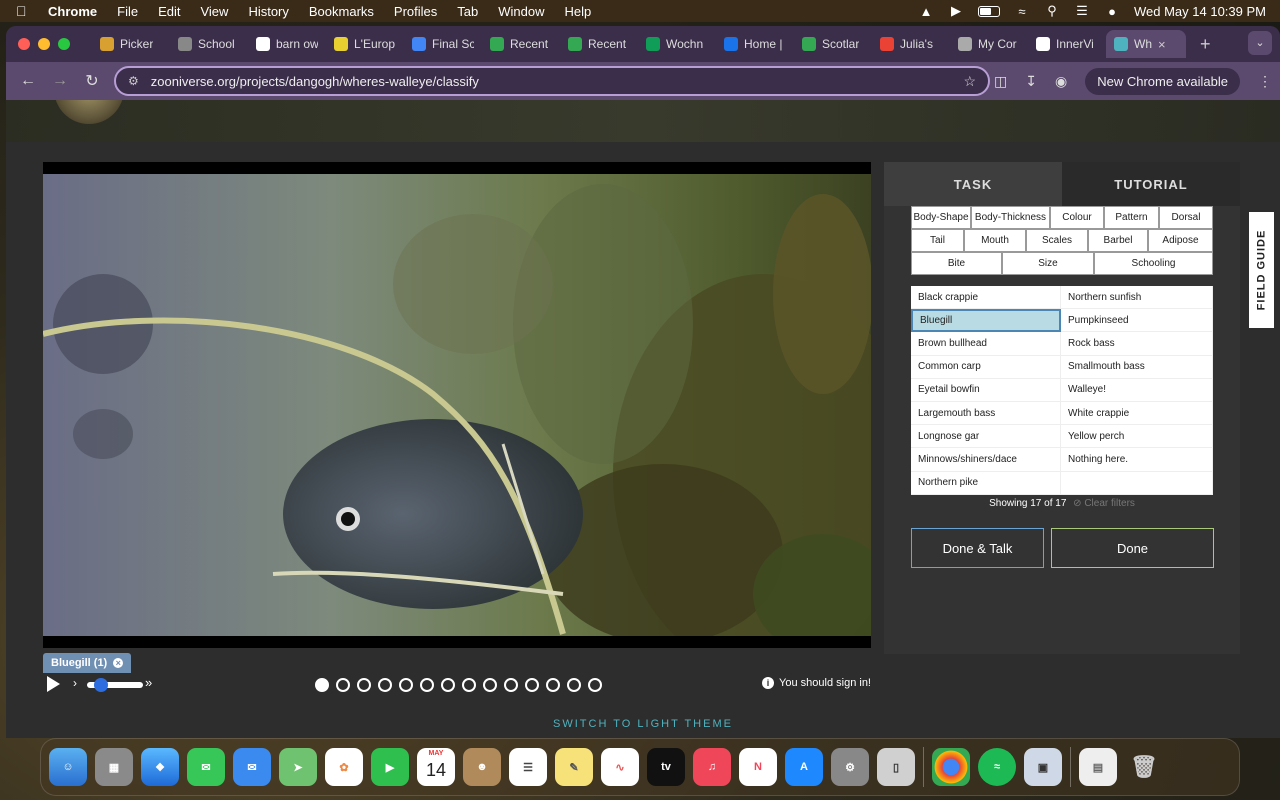  What do you see at coordinates (1104, 503) in the screenshot?
I see `clear-filters-button: ⊘ Clear filters` at bounding box center [1104, 503].